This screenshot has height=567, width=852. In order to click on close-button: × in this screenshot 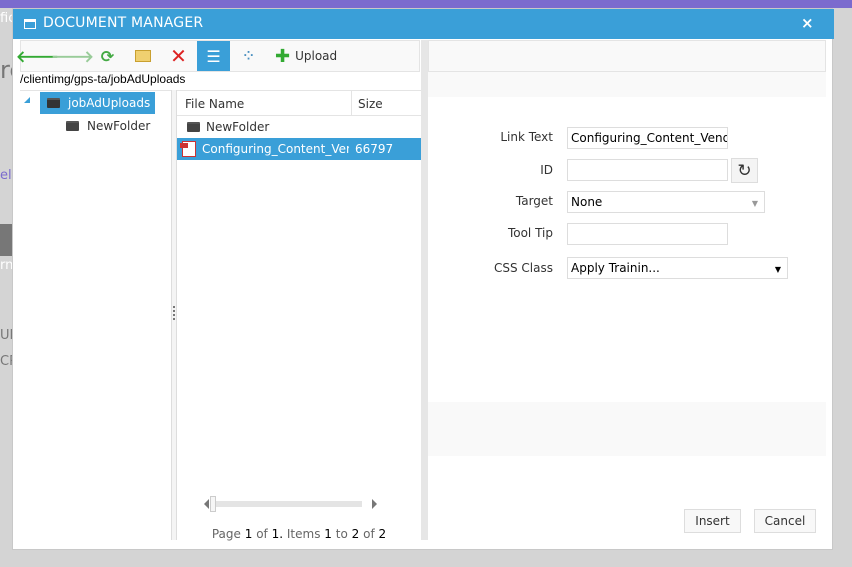, I will do `click(807, 23)`.